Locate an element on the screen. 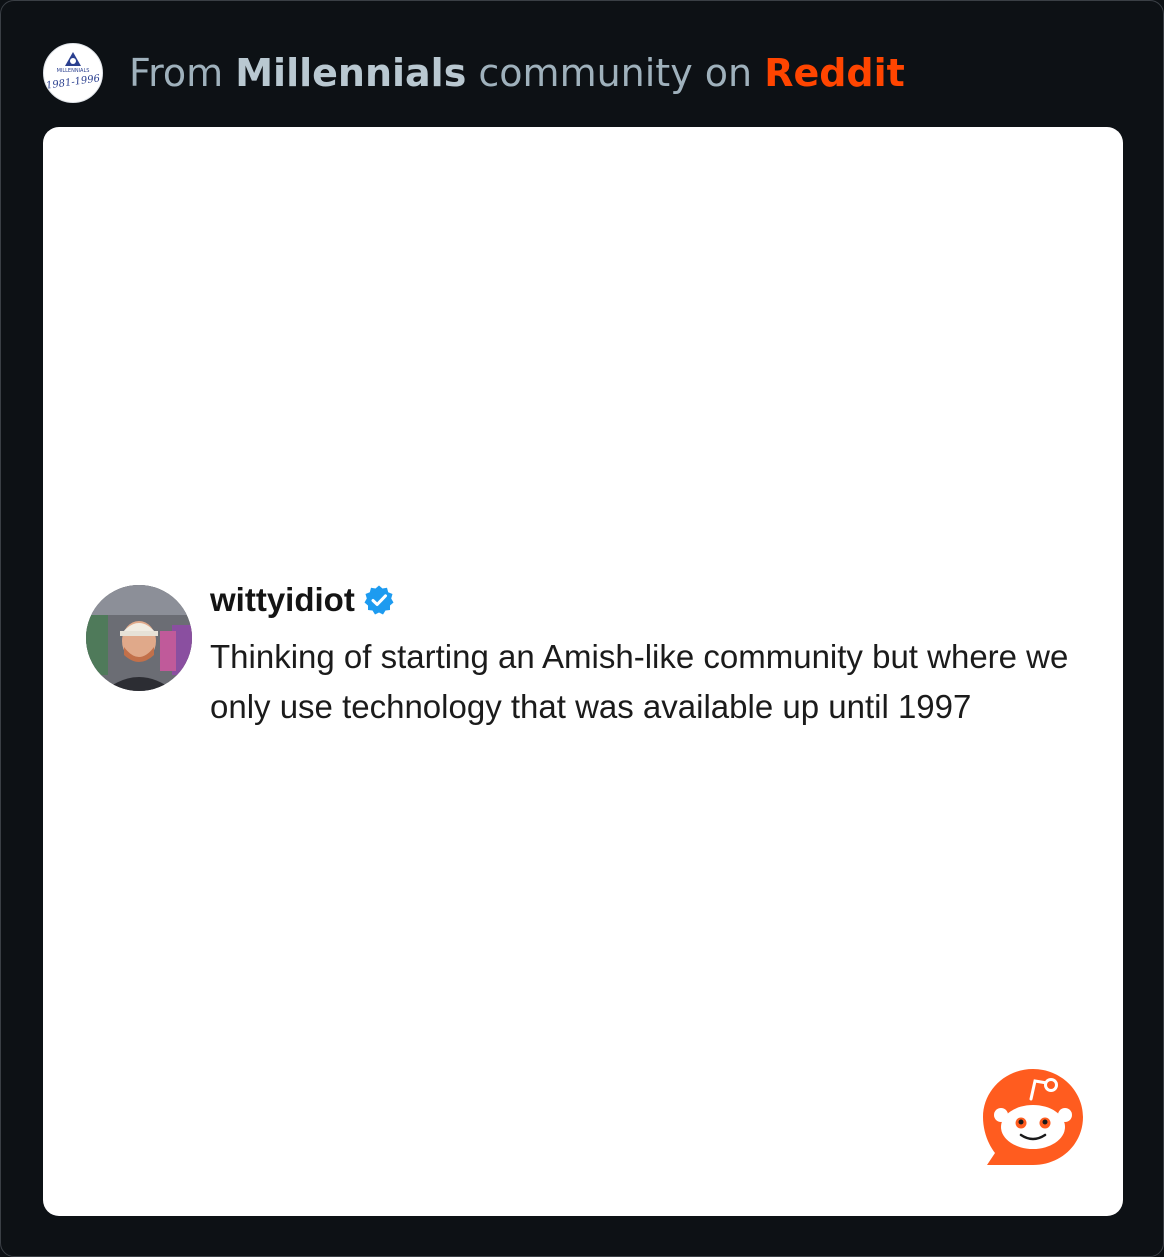 The width and height of the screenshot is (1164, 1257). community-avatar: MILLENNIALS 1981-1996 is located at coordinates (73, 73).